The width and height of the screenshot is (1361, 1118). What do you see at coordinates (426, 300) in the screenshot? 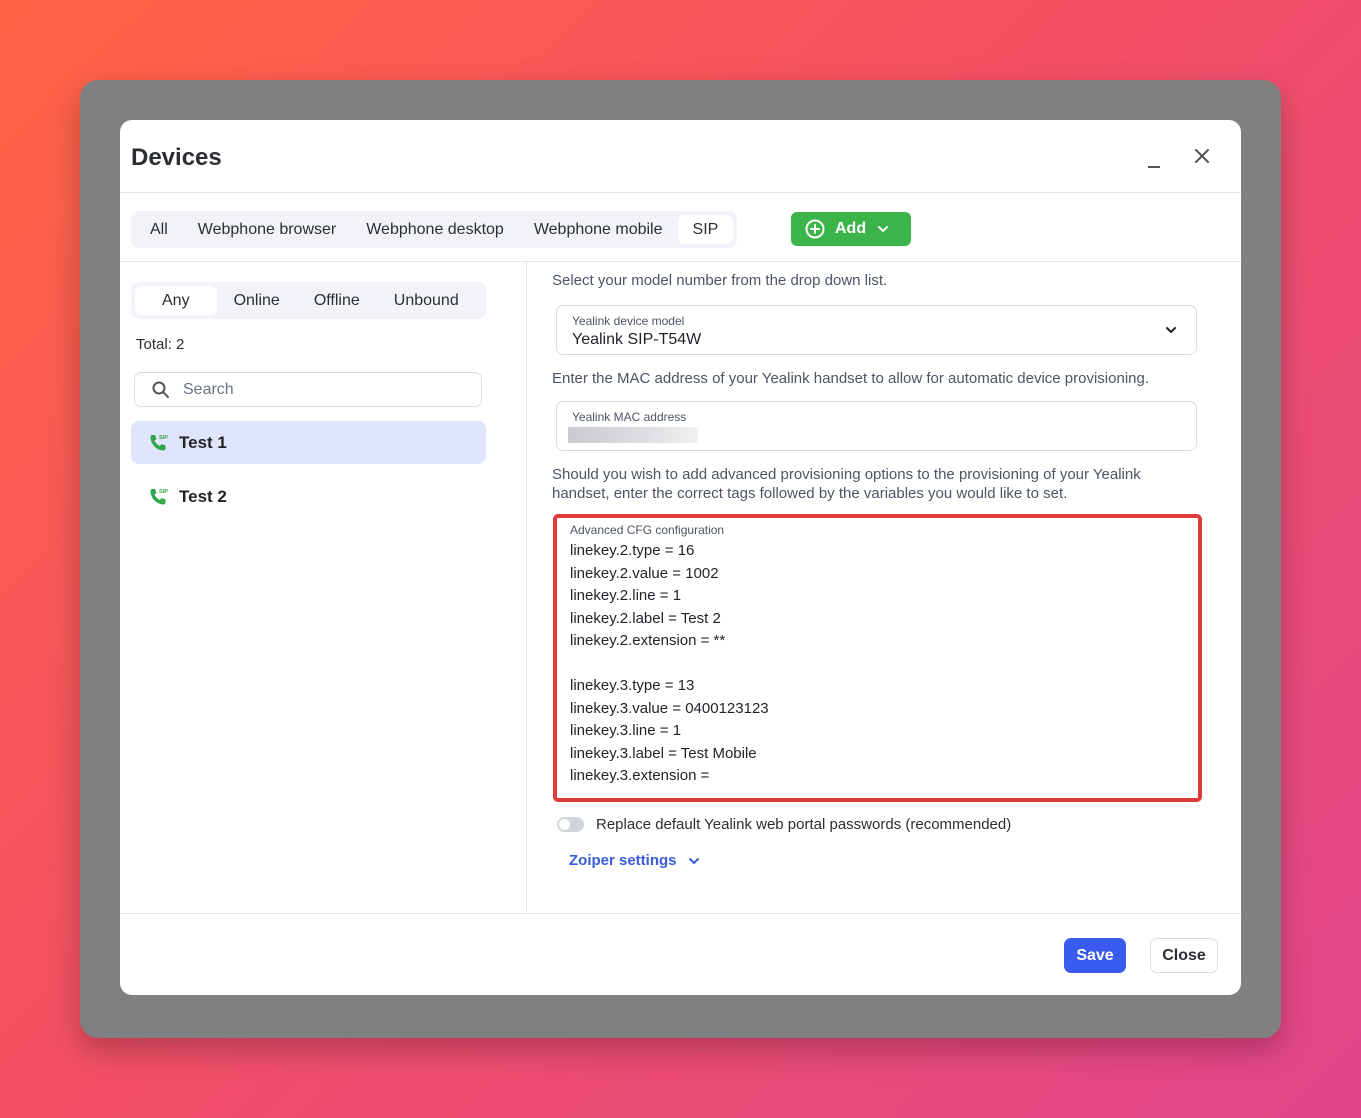
I see `status-filter-unbound: Unbound` at bounding box center [426, 300].